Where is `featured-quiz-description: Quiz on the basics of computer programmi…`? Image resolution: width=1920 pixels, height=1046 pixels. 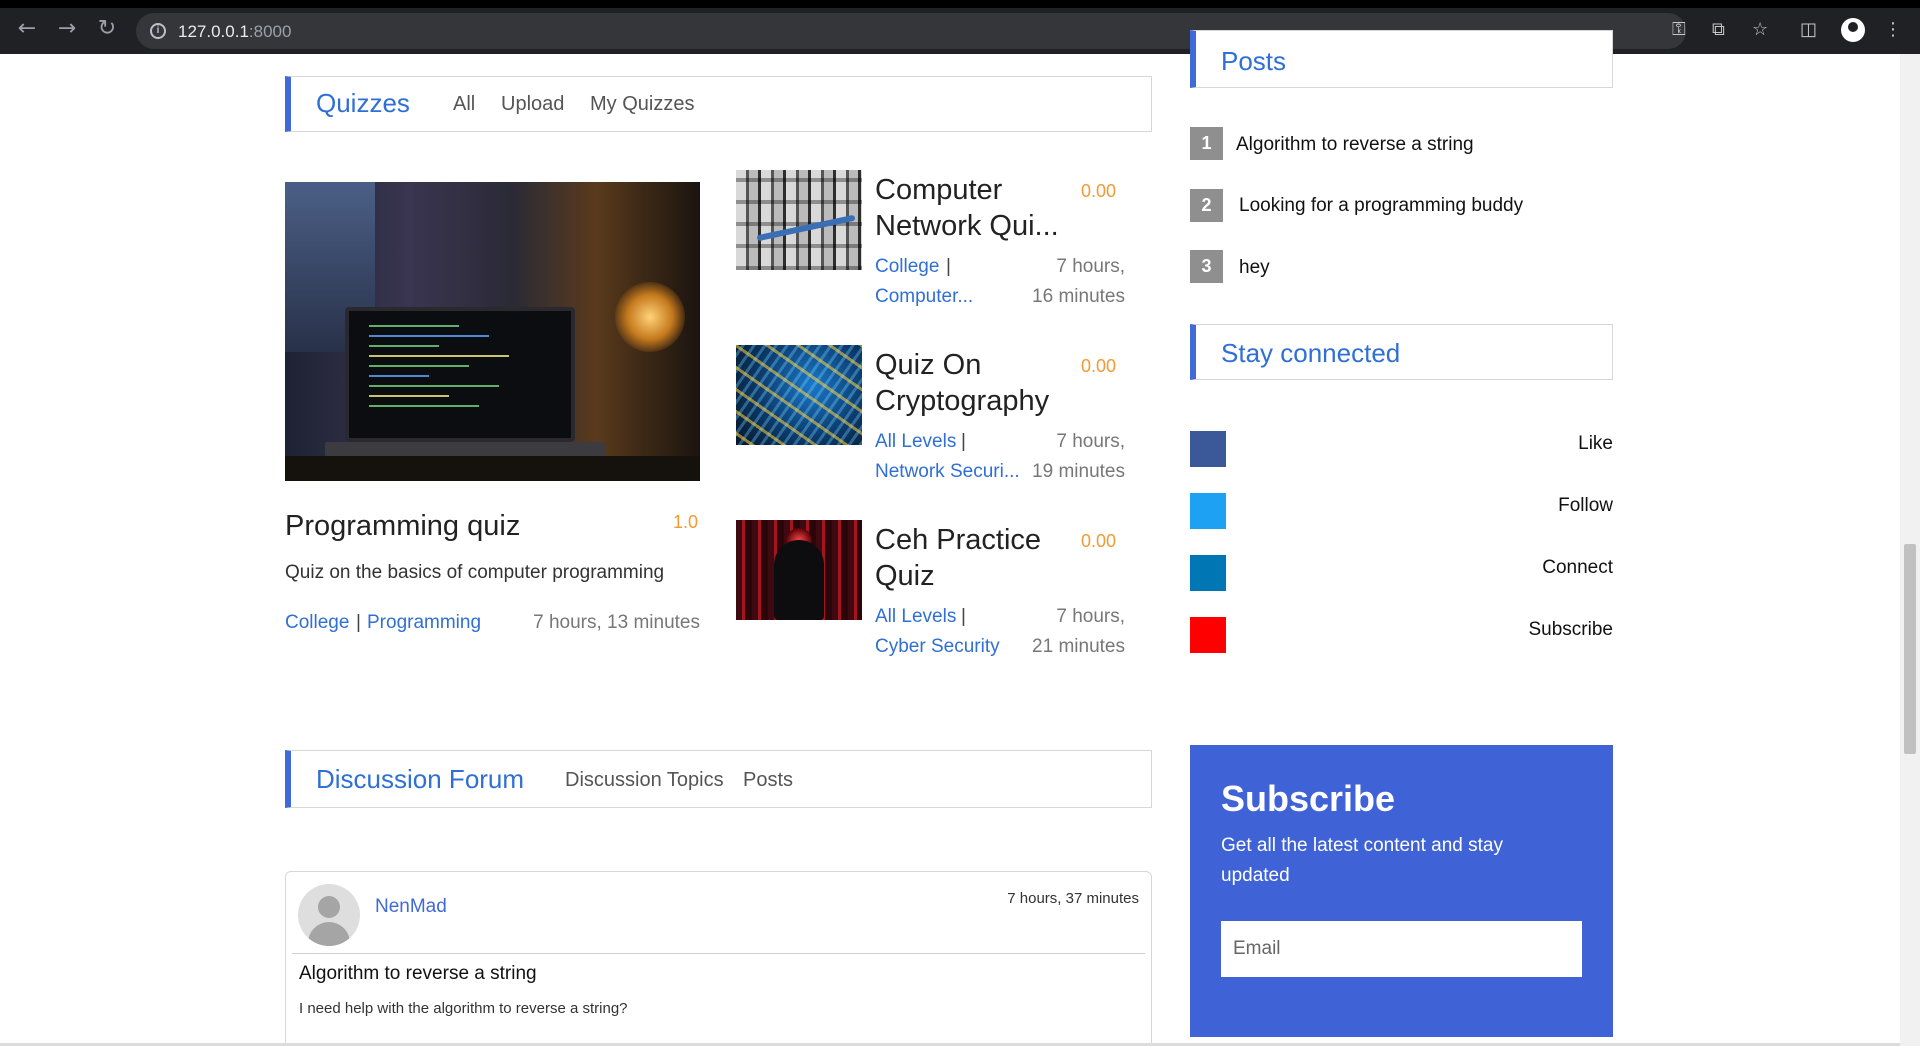 featured-quiz-description: Quiz on the basics of computer programmi… is located at coordinates (475, 572).